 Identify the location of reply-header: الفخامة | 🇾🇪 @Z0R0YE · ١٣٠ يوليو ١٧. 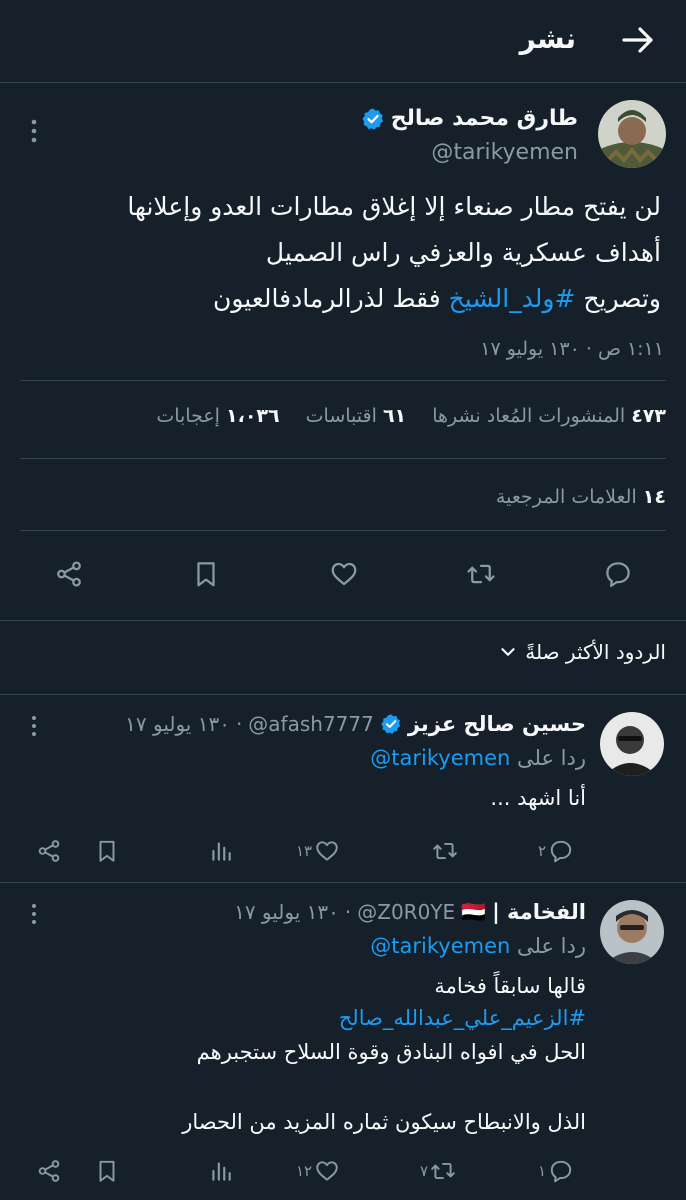
(410, 912).